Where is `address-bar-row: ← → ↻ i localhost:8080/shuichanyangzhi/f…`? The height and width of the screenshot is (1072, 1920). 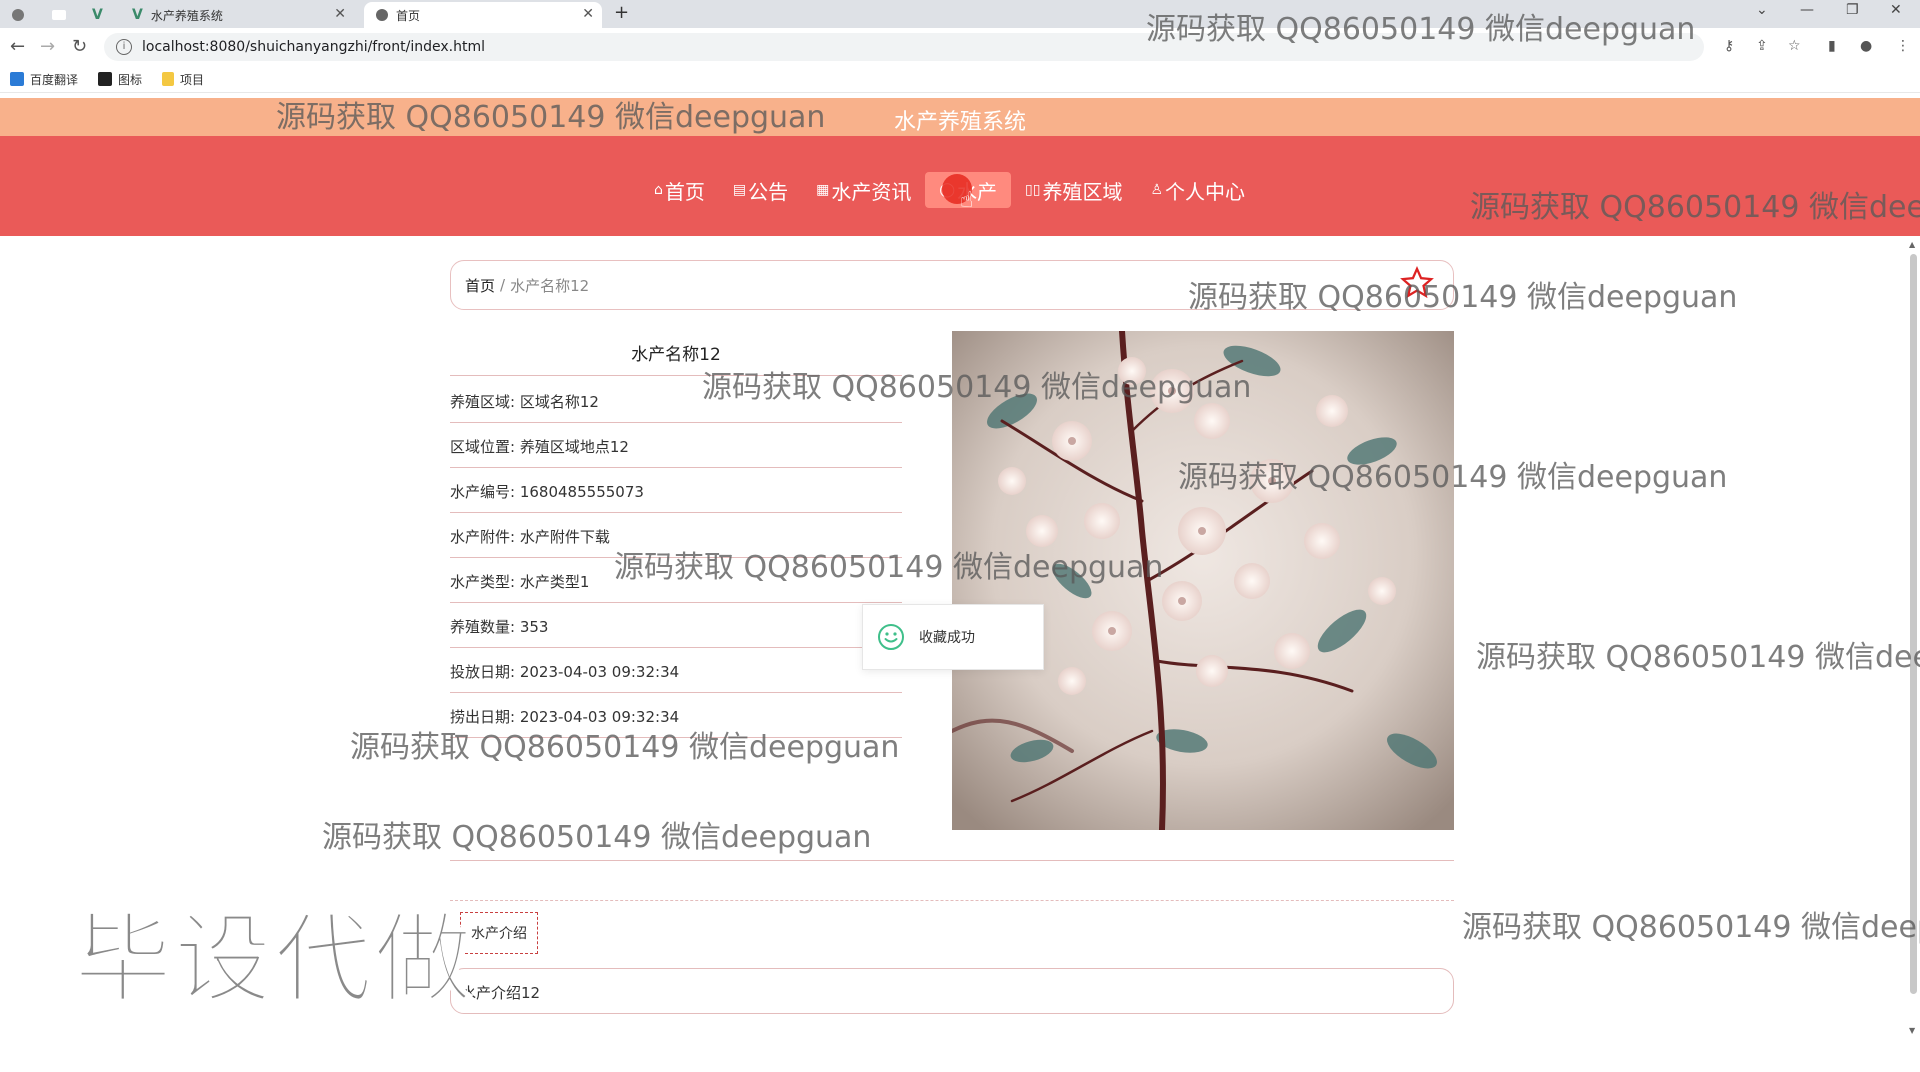 address-bar-row: ← → ↻ i localhost:8080/shuichanyangzhi/f… is located at coordinates (960, 47).